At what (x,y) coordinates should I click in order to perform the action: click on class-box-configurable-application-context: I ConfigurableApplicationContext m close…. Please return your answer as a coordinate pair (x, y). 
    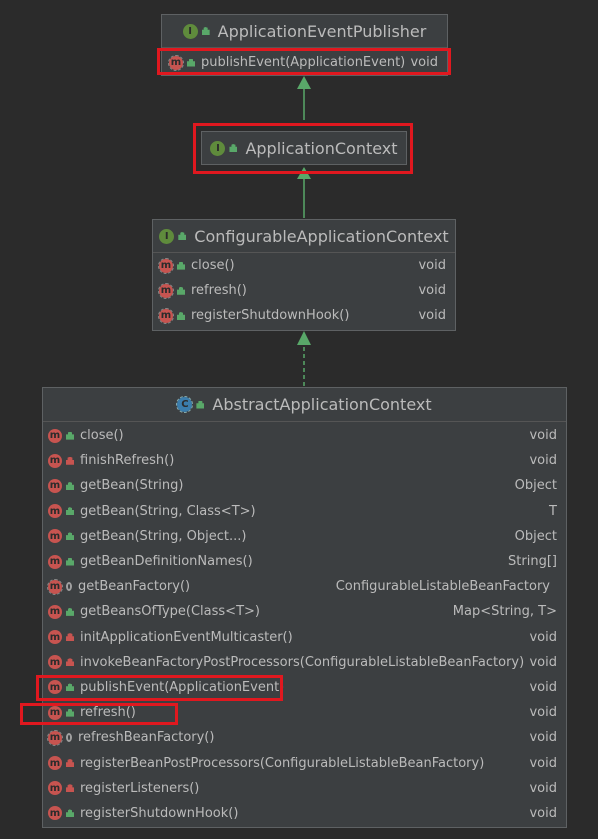
    Looking at the image, I should click on (304, 275).